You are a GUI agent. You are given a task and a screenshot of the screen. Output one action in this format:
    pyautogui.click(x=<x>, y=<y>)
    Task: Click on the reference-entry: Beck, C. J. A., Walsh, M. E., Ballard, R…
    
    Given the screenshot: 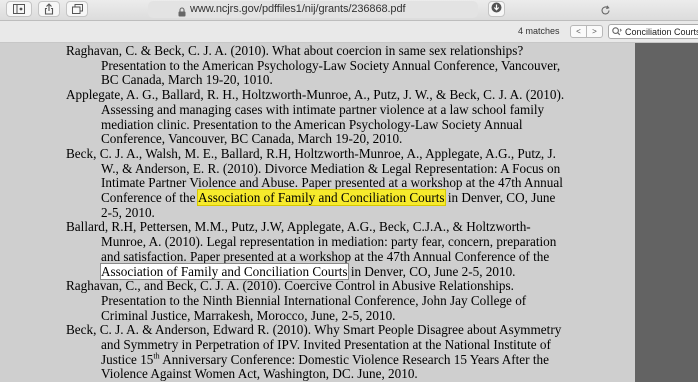 What is the action you would take?
    pyautogui.click(x=316, y=183)
    